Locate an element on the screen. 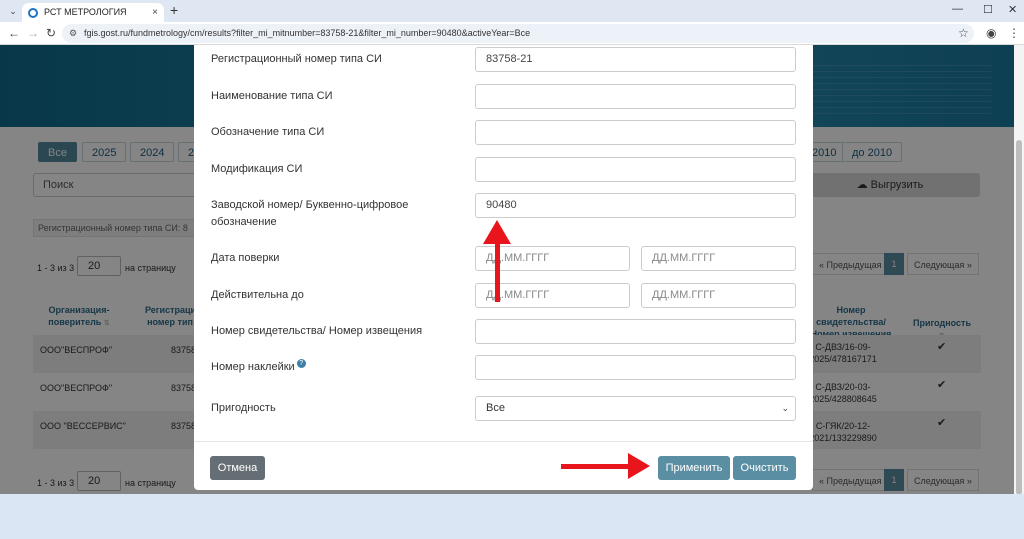  window-bottom-area is located at coordinates (512, 516).